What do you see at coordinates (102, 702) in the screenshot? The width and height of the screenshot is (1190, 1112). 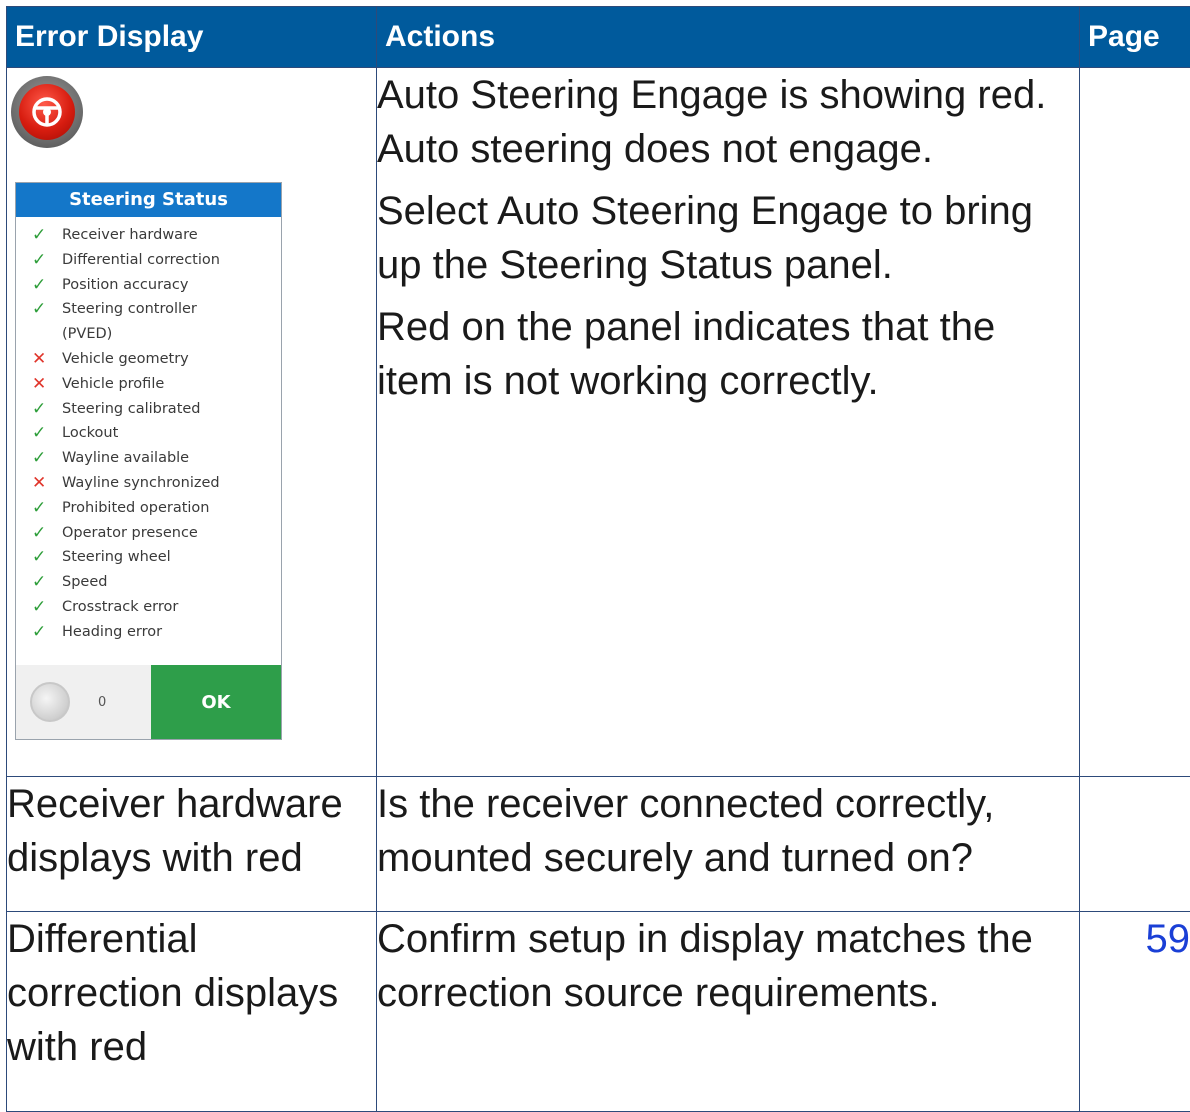 I see `footer-count: 0` at bounding box center [102, 702].